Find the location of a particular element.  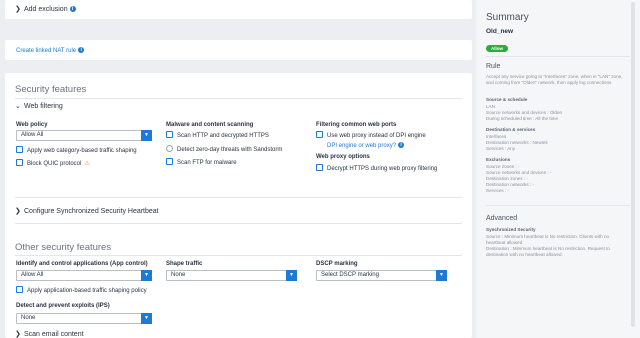

create-nat-rule-label: Create linked NAT rule is located at coordinates (46, 51).